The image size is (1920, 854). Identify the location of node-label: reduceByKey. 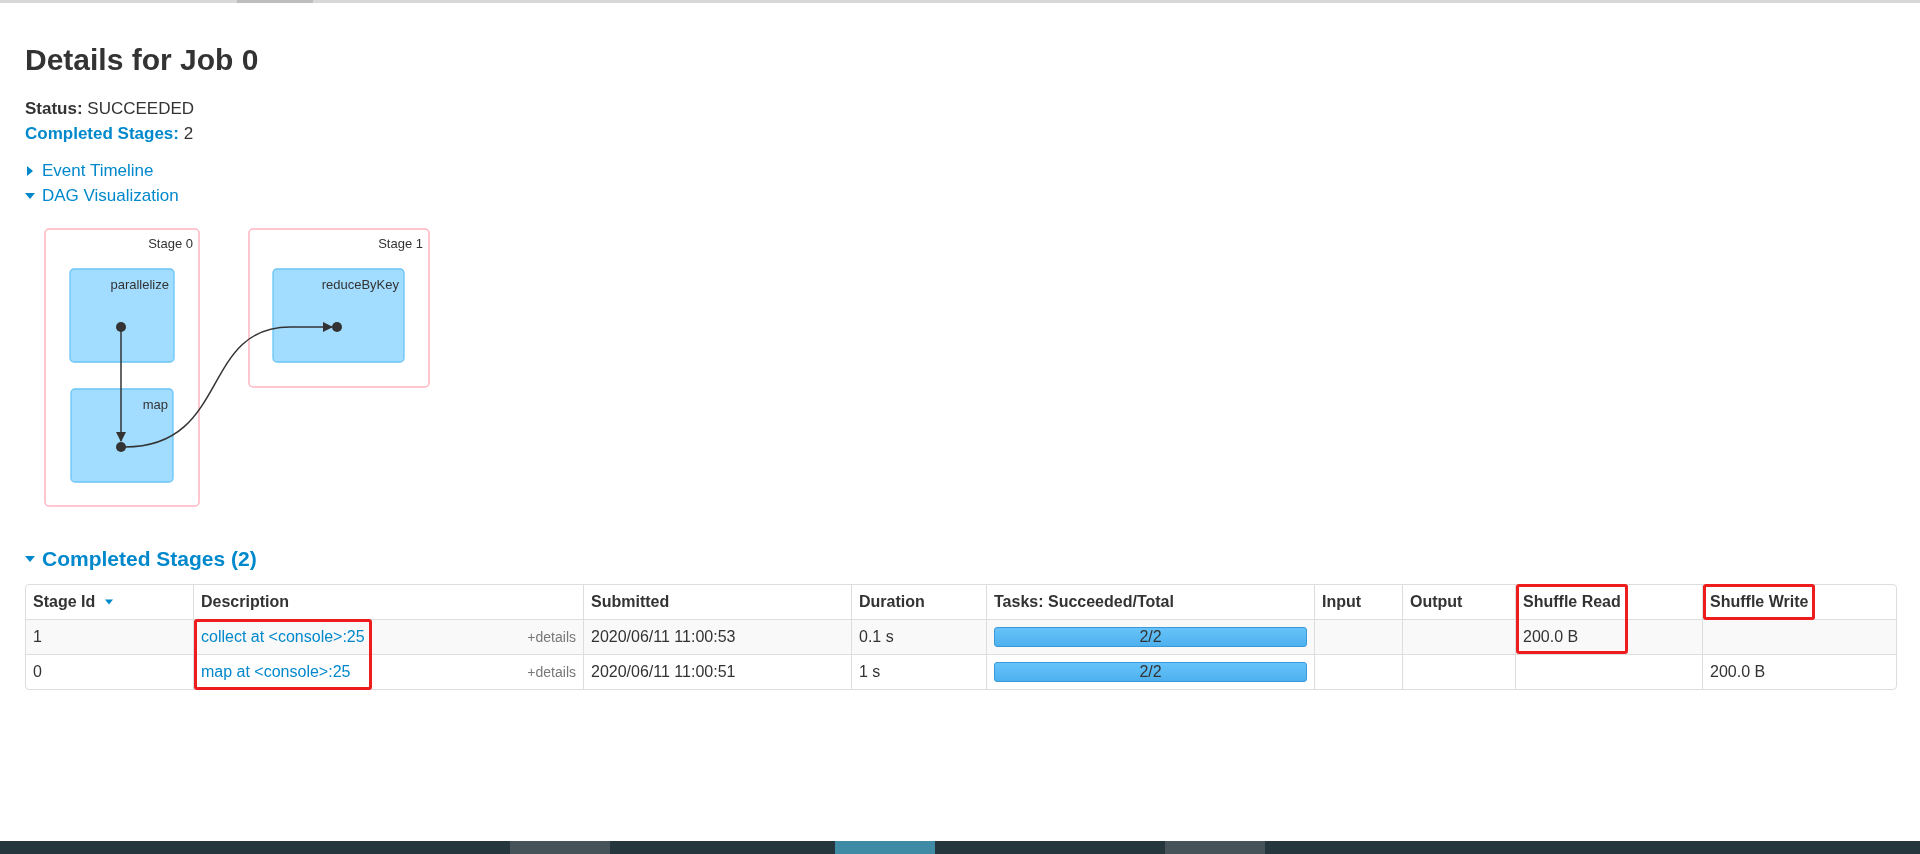
(360, 284).